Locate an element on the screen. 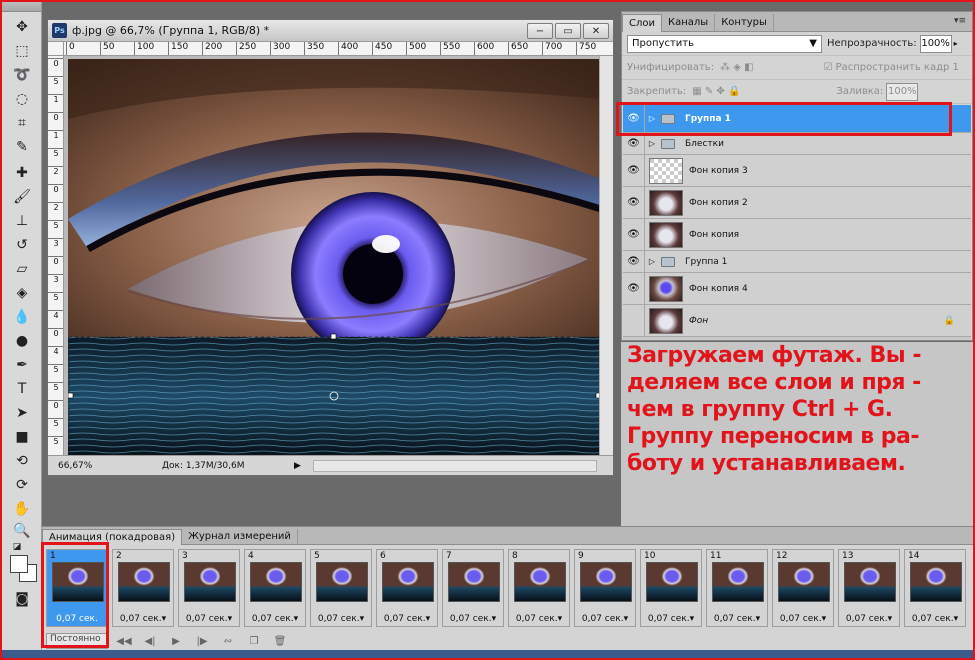  animation-frame: 4 0,07 сек.▾ is located at coordinates (275, 588).